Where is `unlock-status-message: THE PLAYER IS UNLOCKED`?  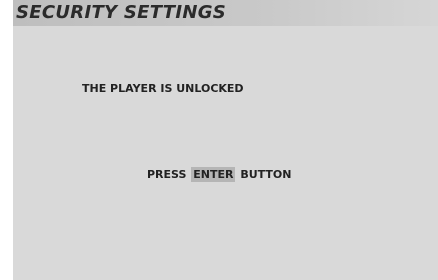
unlock-status-message: THE PLAYER IS UNLOCKED is located at coordinates (163, 88).